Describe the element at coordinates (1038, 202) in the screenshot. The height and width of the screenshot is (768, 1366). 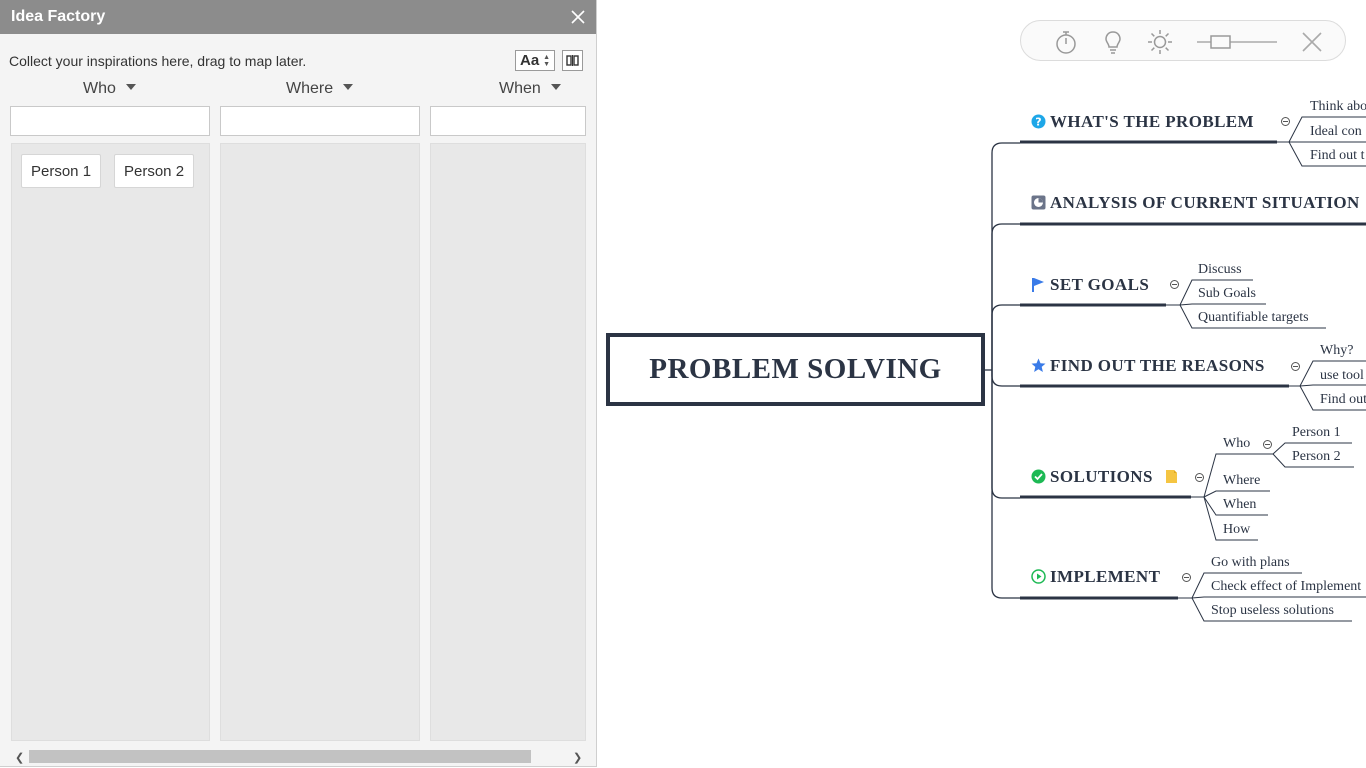
I see `chart-icon` at that location.